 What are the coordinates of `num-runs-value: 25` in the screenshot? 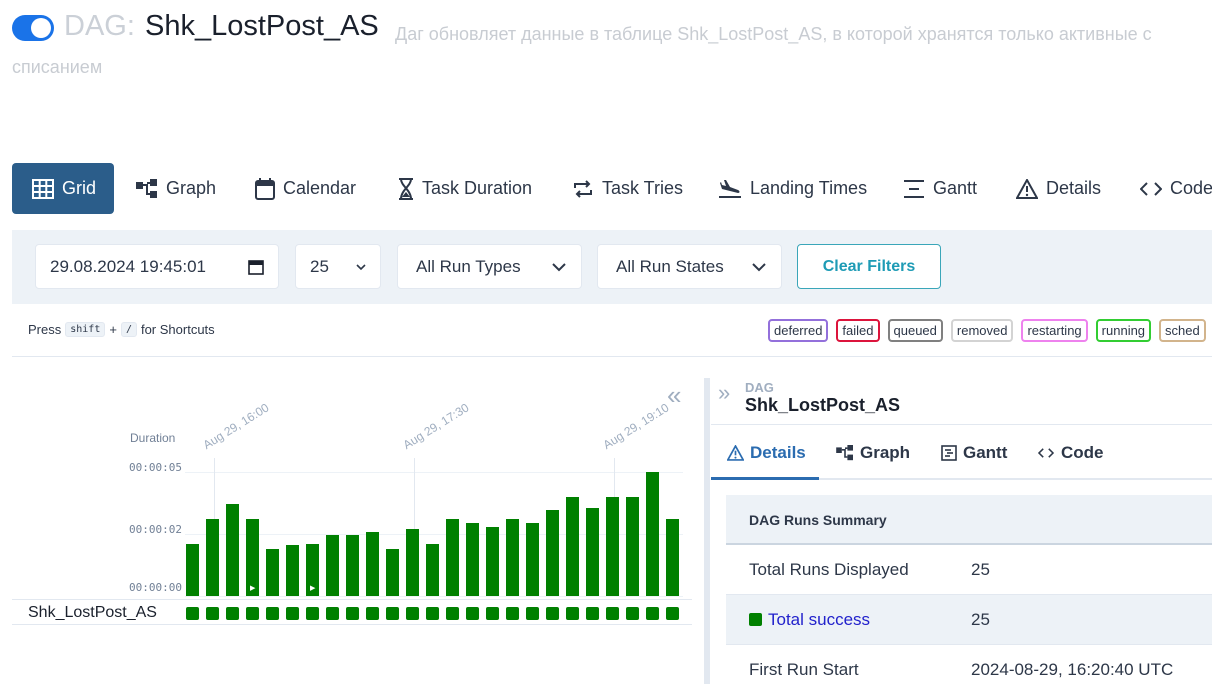 It's located at (319, 266).